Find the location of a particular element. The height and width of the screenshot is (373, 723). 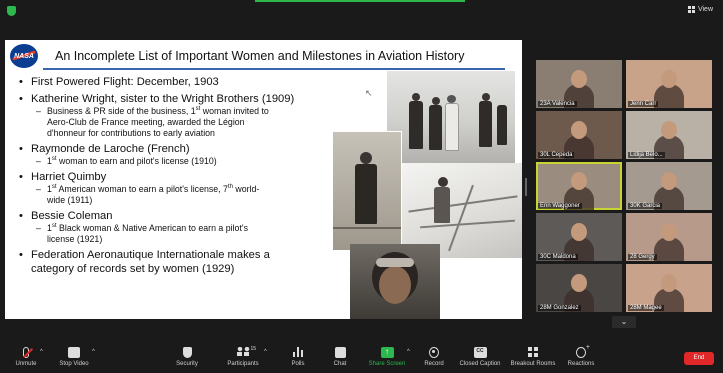

panel-resize-handle is located at coordinates (526, 187).